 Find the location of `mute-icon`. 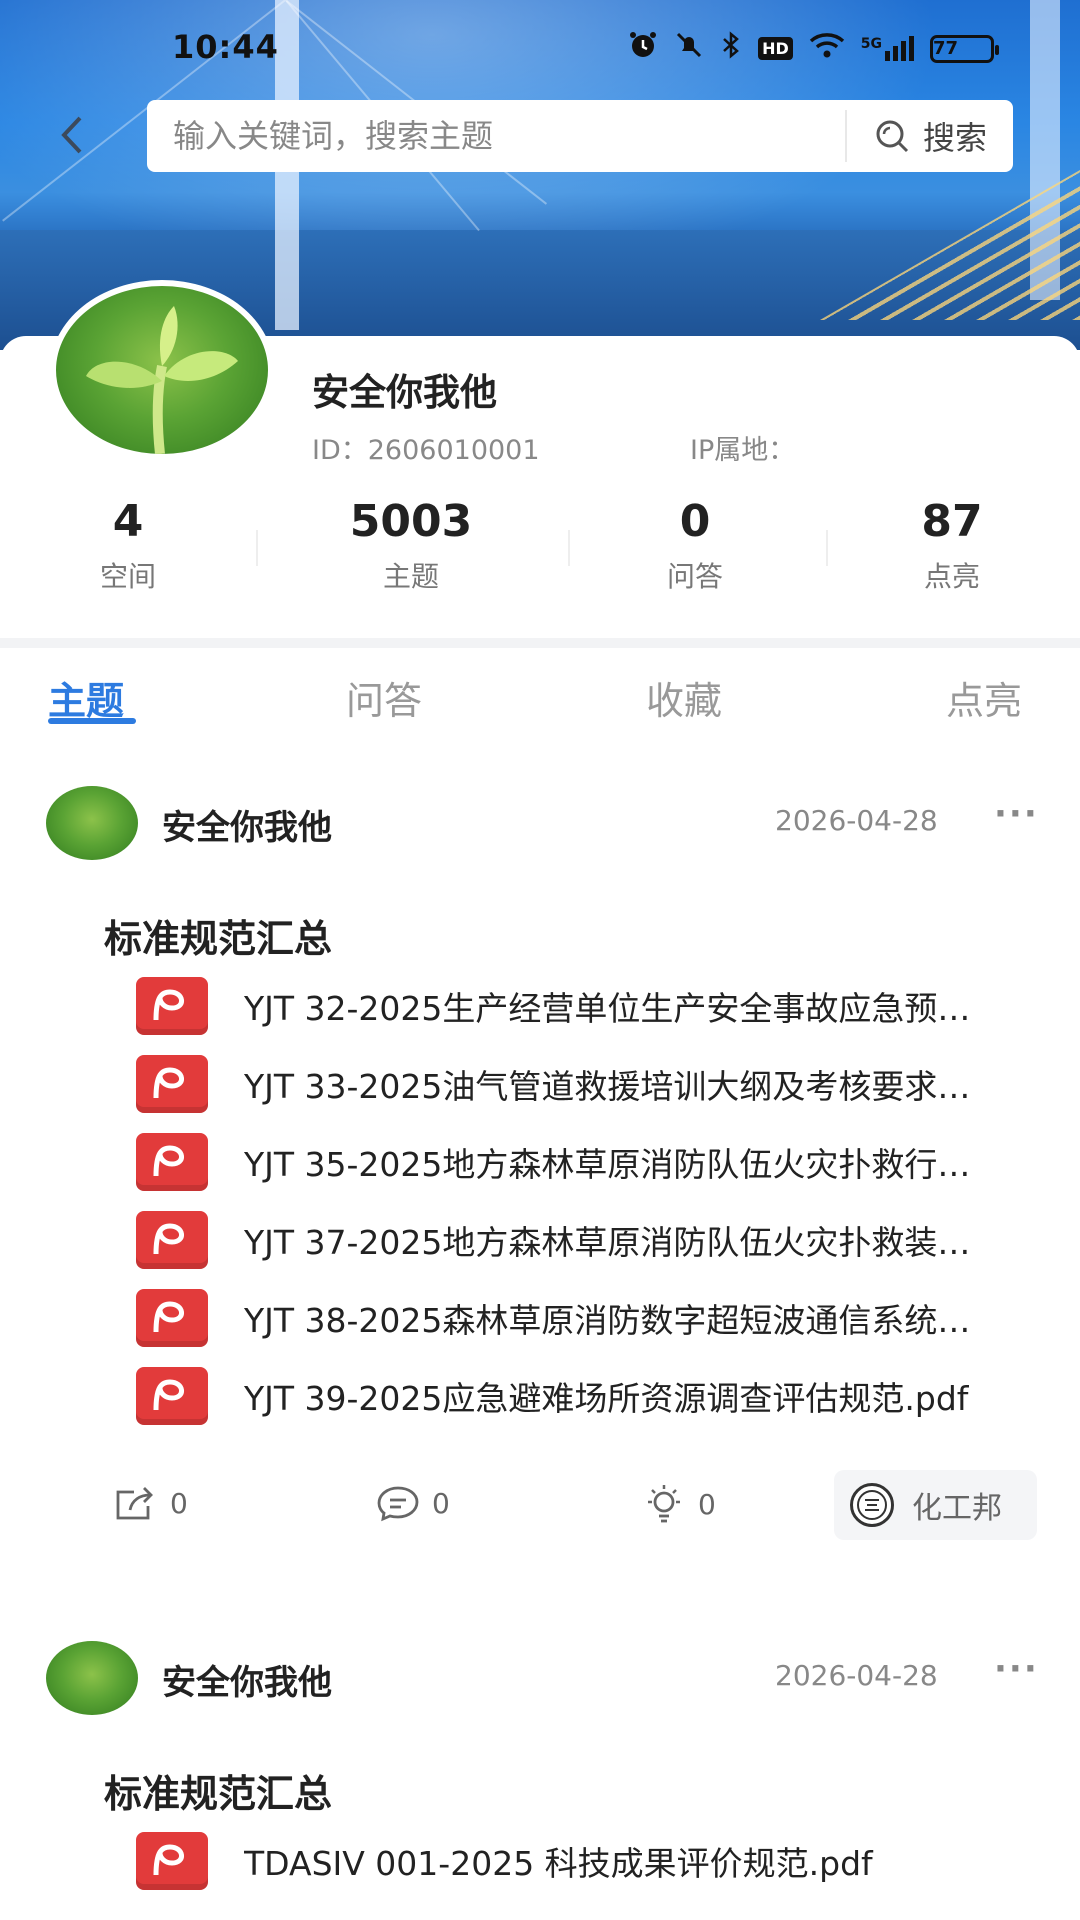

mute-icon is located at coordinates (689, 48).